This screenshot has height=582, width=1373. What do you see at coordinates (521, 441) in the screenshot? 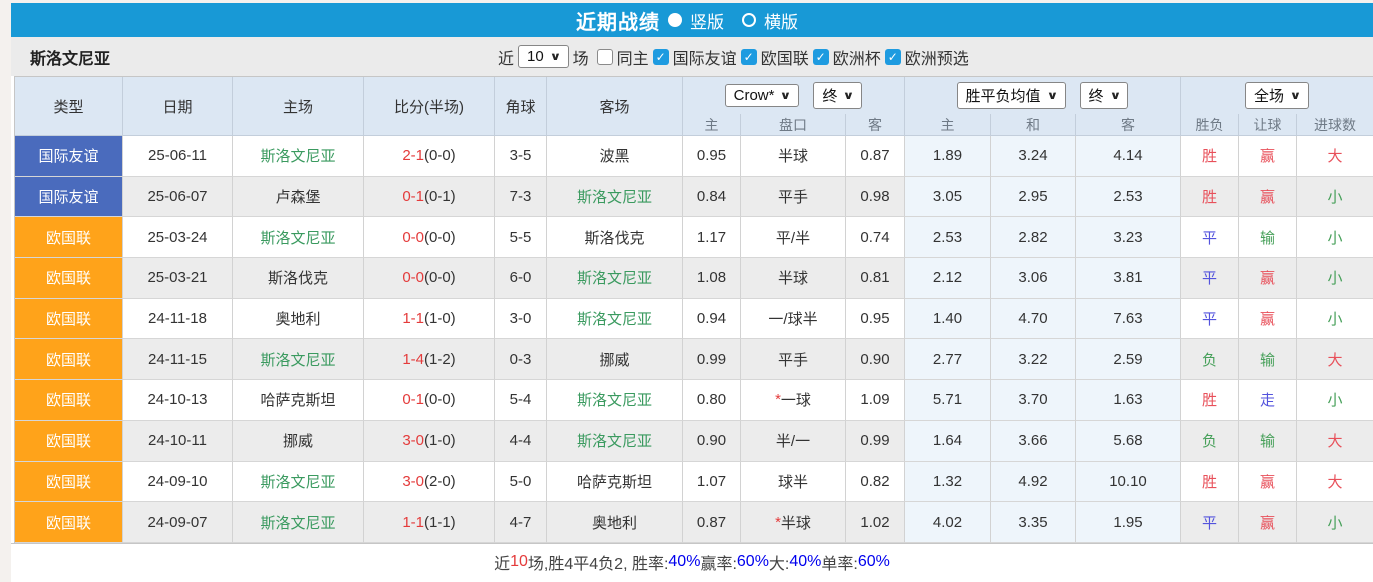
I see `corner-score: 4-4` at bounding box center [521, 441].